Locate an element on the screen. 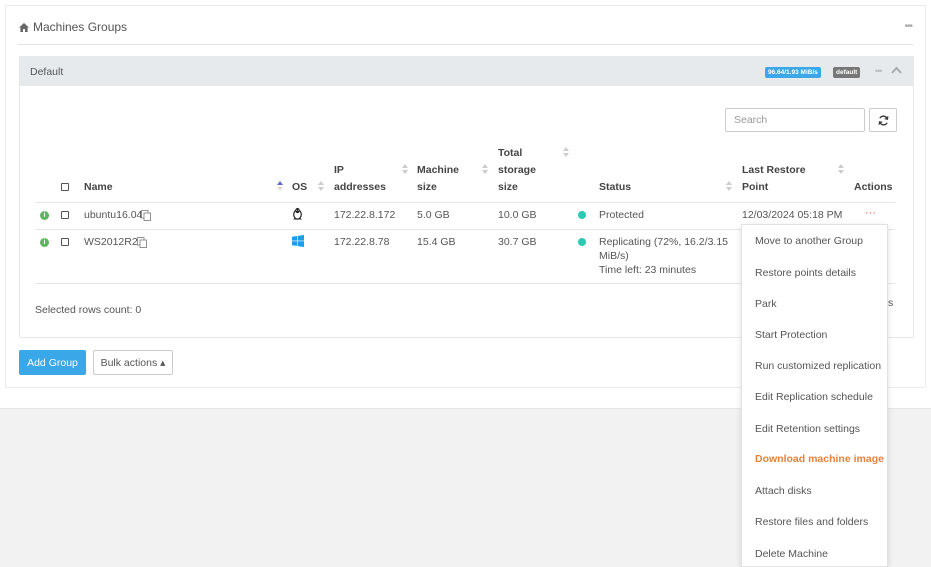 This screenshot has height=567, width=931. select-all-checkbox is located at coordinates (65, 187).